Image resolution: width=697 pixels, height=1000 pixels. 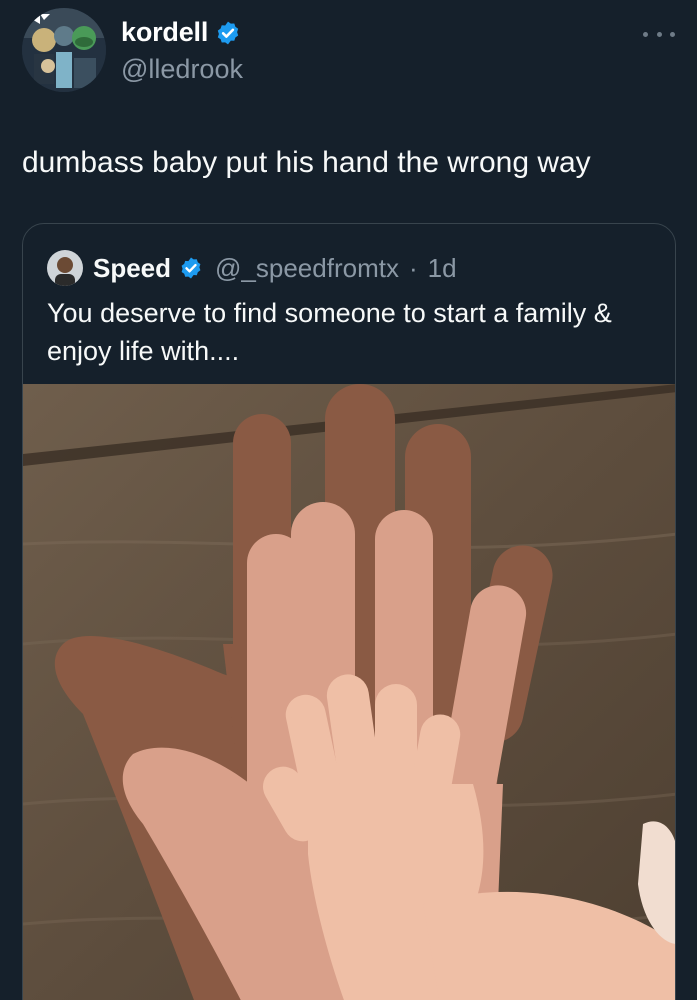 I want to click on quoted-author-avatar, so click(x=65, y=268).